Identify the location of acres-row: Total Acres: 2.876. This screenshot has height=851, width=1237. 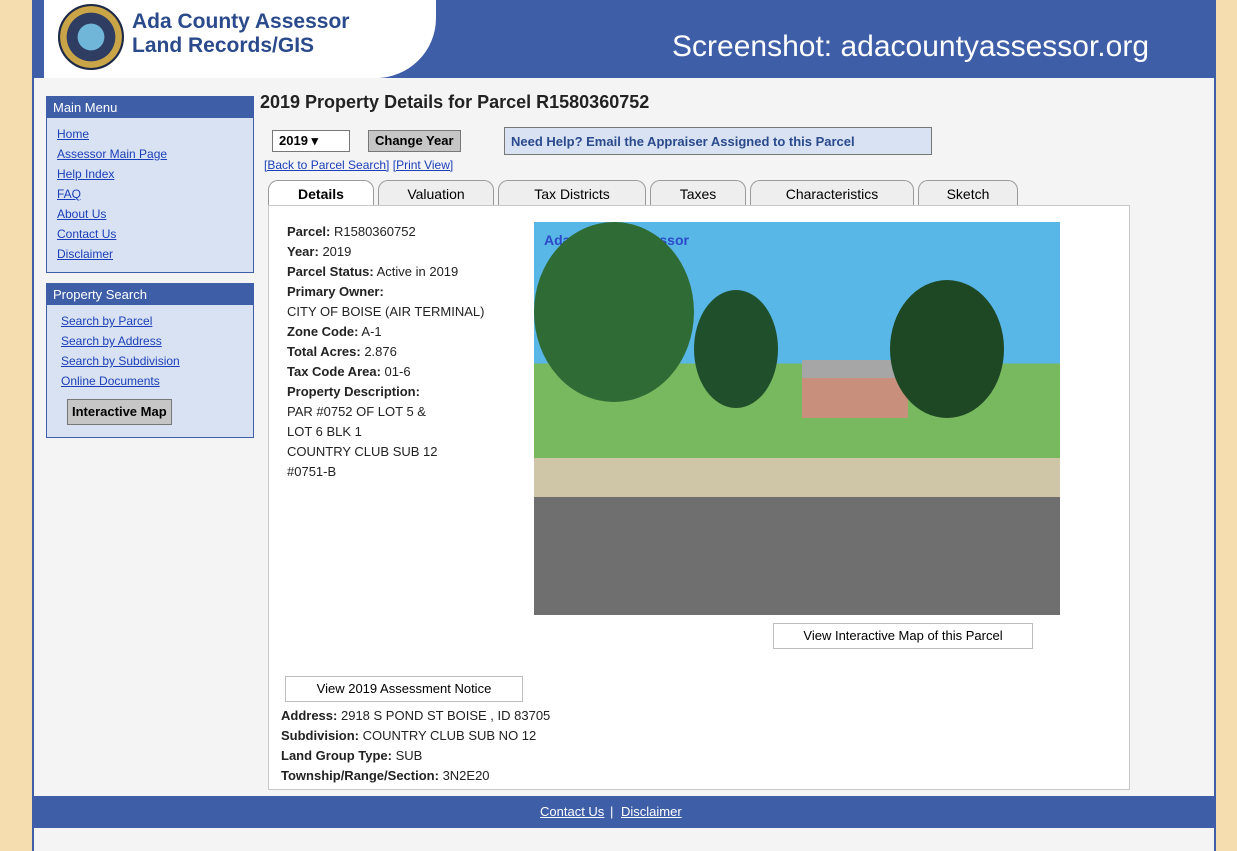
(342, 351).